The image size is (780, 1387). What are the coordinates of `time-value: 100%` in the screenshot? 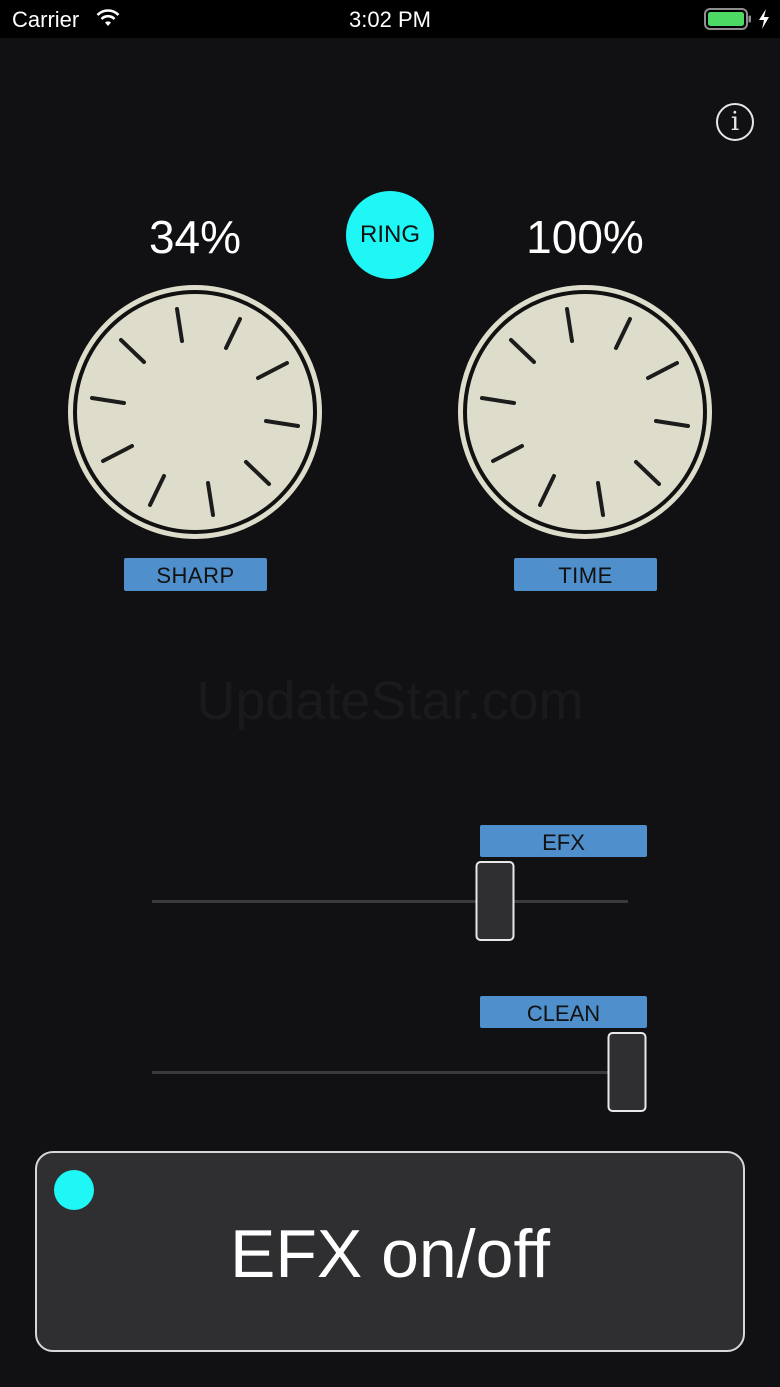 It's located at (585, 237).